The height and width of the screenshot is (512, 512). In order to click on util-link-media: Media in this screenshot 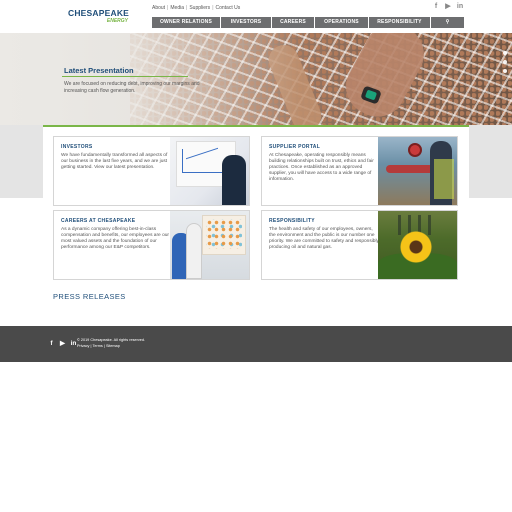, I will do `click(177, 8)`.